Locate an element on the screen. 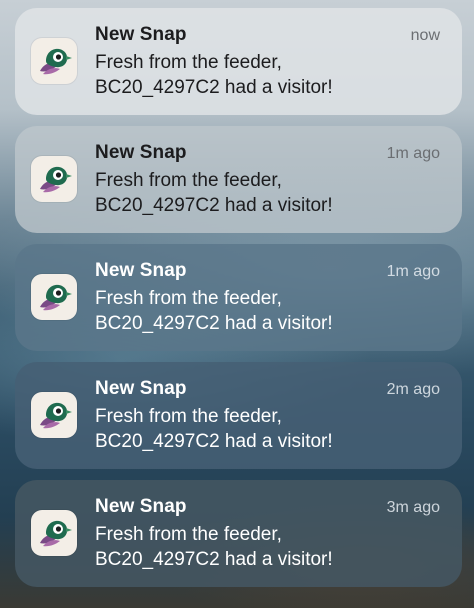 Image resolution: width=474 pixels, height=608 pixels. notification-time: now is located at coordinates (425, 35).